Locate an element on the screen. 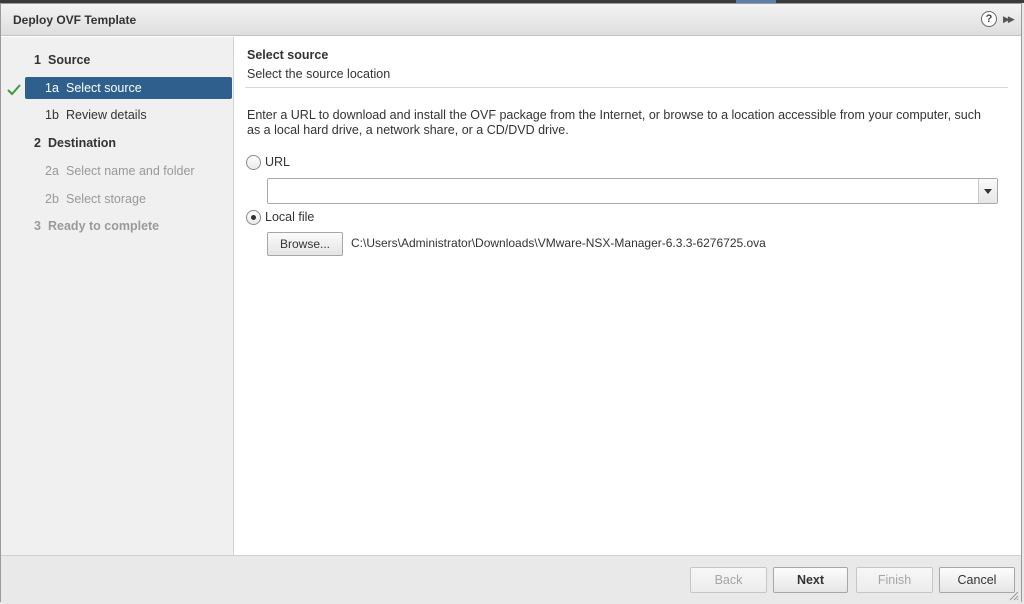 Image resolution: width=1024 pixels, height=604 pixels. step-select-storage: 2b Select storage is located at coordinates (95, 199).